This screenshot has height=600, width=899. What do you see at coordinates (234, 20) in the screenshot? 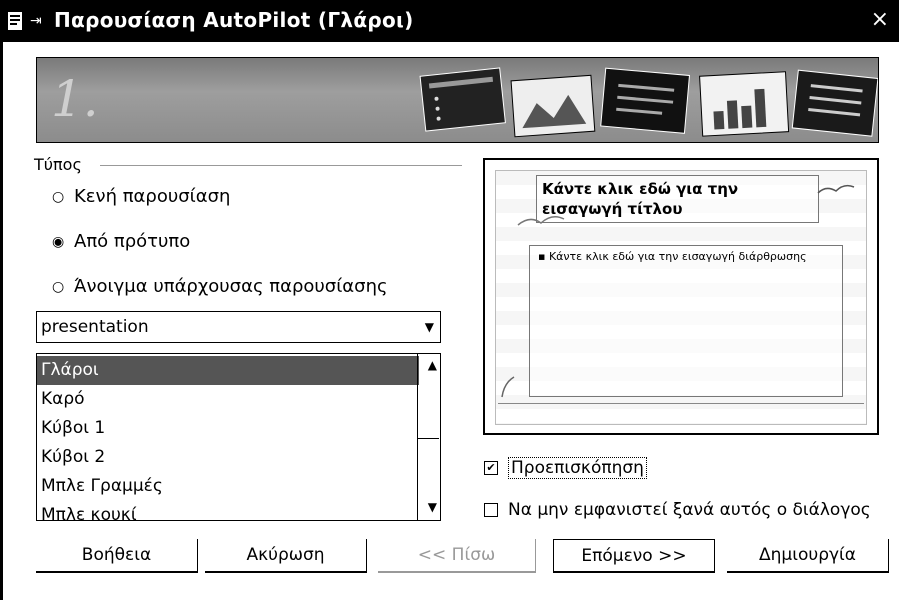
I see `window-title: Παρουσίαση AutoPilot (Γλάροι)` at bounding box center [234, 20].